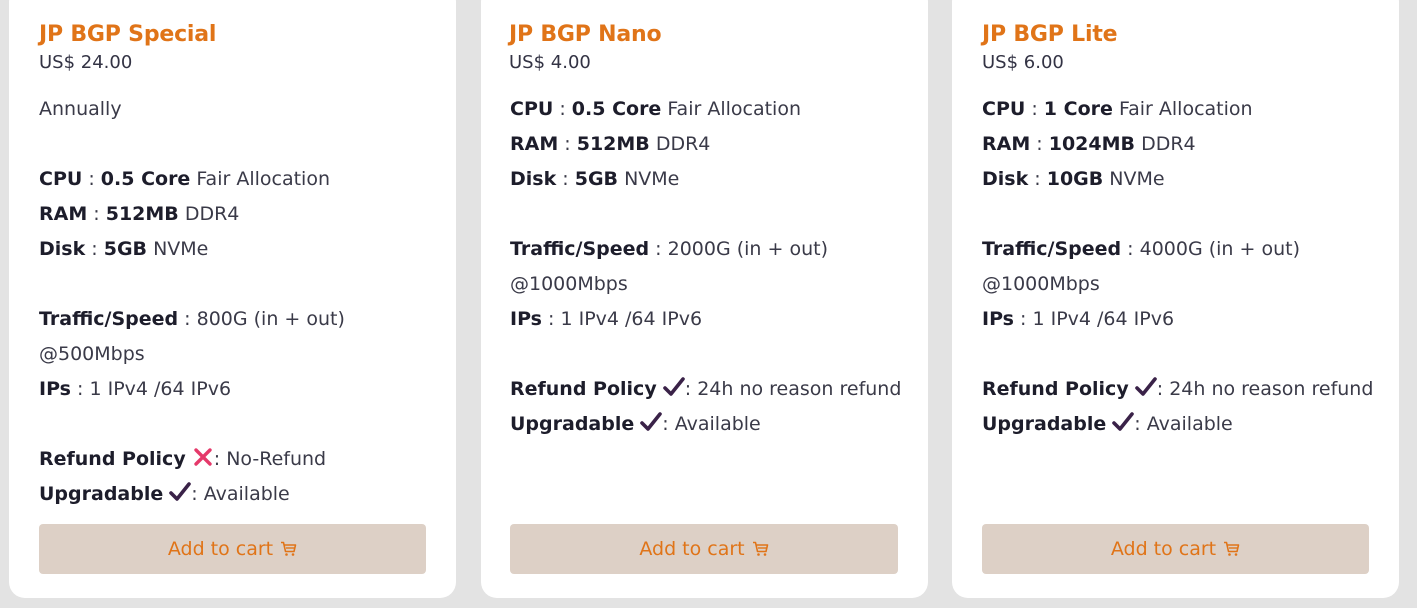  Describe the element at coordinates (92, 354) in the screenshot. I see `speed-spec: @500Mbps` at that location.